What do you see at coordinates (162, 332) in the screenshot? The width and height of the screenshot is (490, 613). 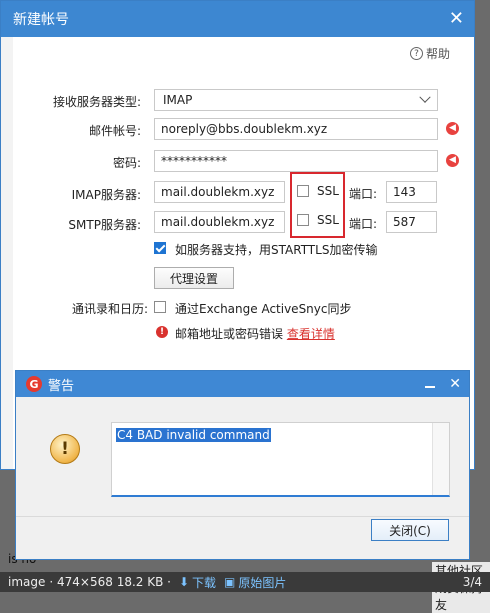 I see `error-icon: !` at bounding box center [162, 332].